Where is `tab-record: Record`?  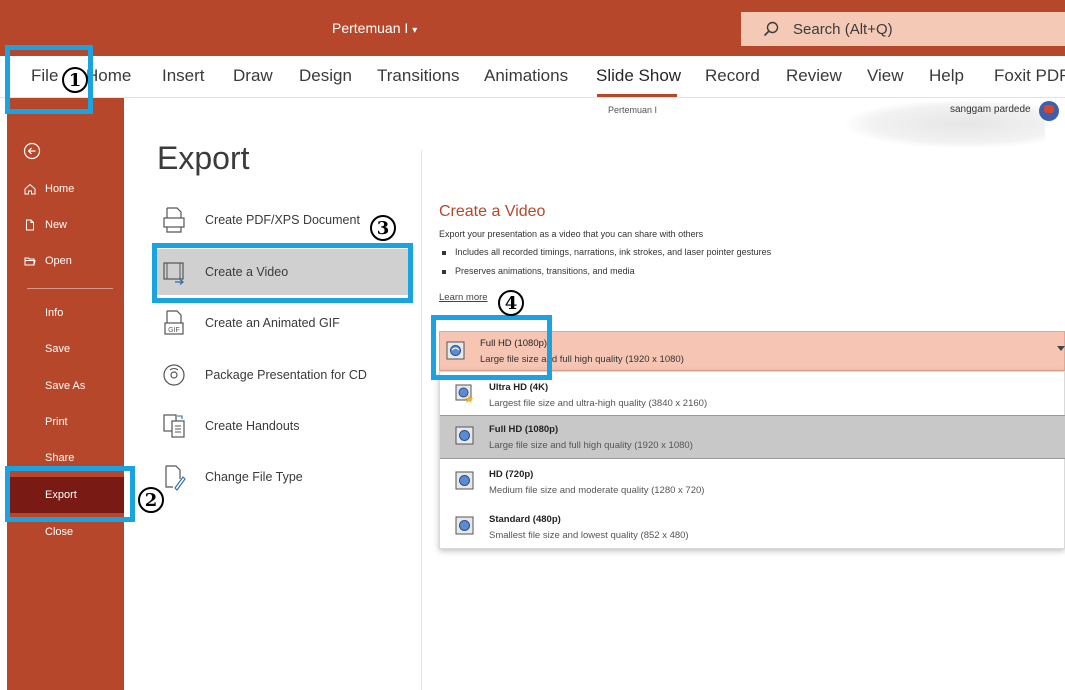 tab-record: Record is located at coordinates (732, 76).